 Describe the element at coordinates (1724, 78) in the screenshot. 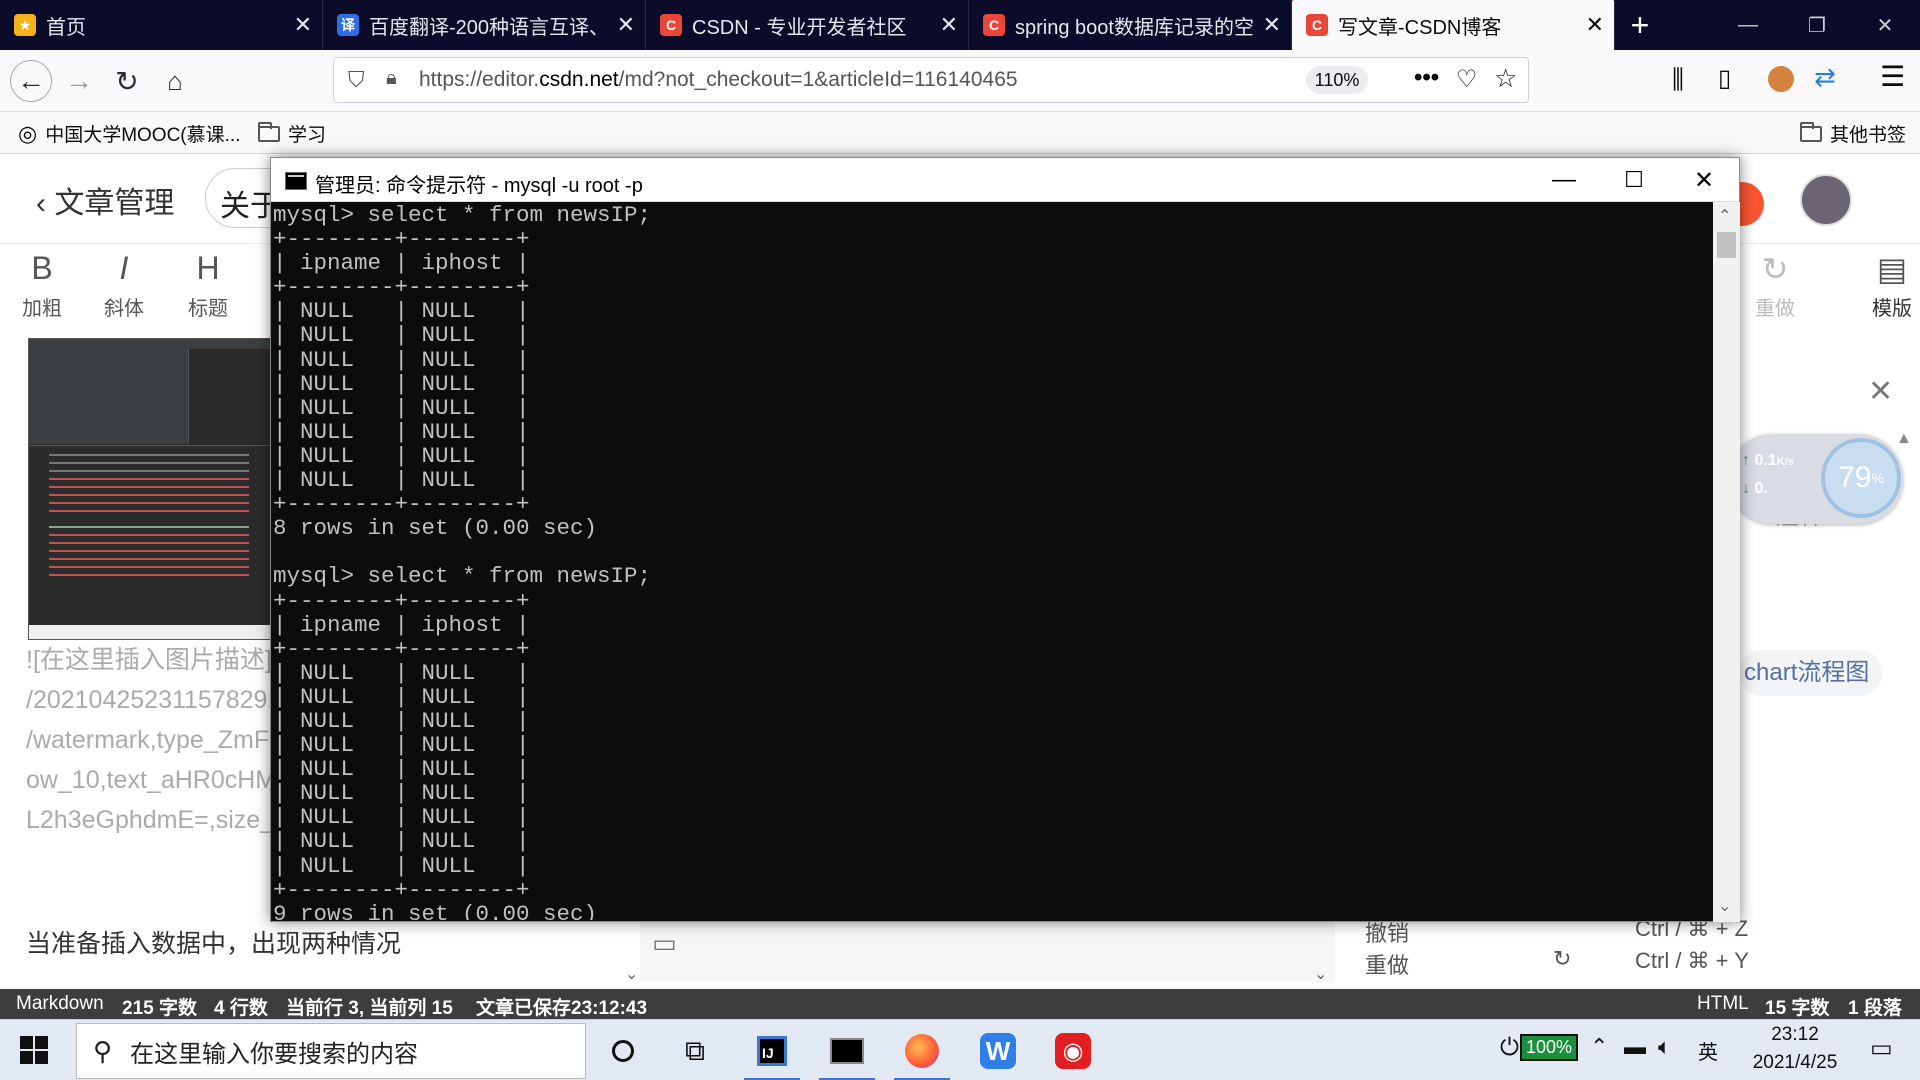

I see `sidebar-icon: ▯` at that location.